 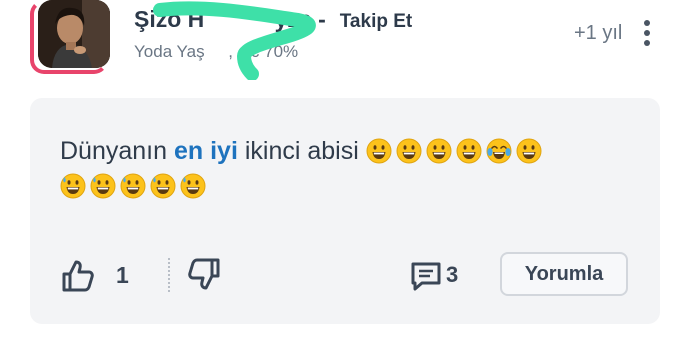 I want to click on comment-icon, so click(x=426, y=276).